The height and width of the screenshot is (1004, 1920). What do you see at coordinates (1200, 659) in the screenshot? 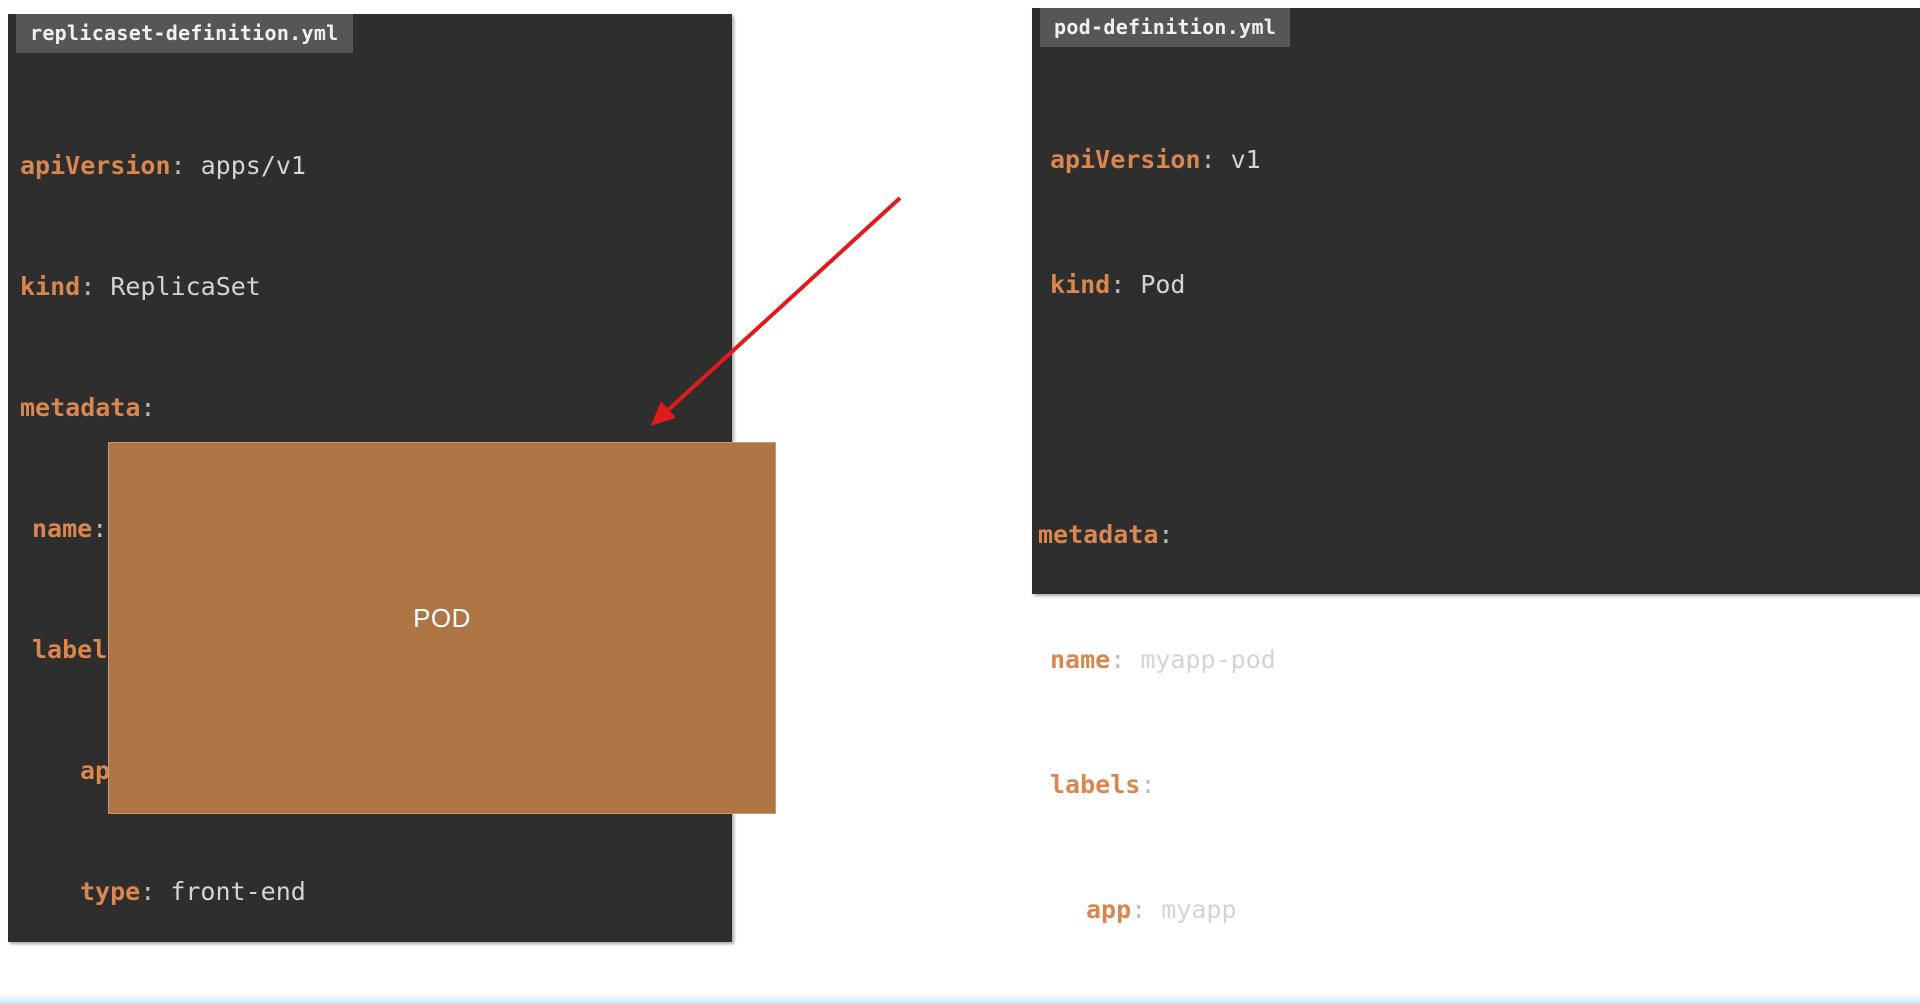
I see `yaml-value: myapp-pod` at bounding box center [1200, 659].